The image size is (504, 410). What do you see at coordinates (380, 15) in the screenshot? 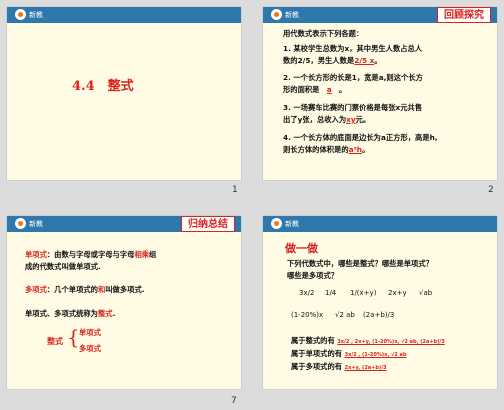
I see `slide-header-bar: 新教 回顾探究` at bounding box center [380, 15].